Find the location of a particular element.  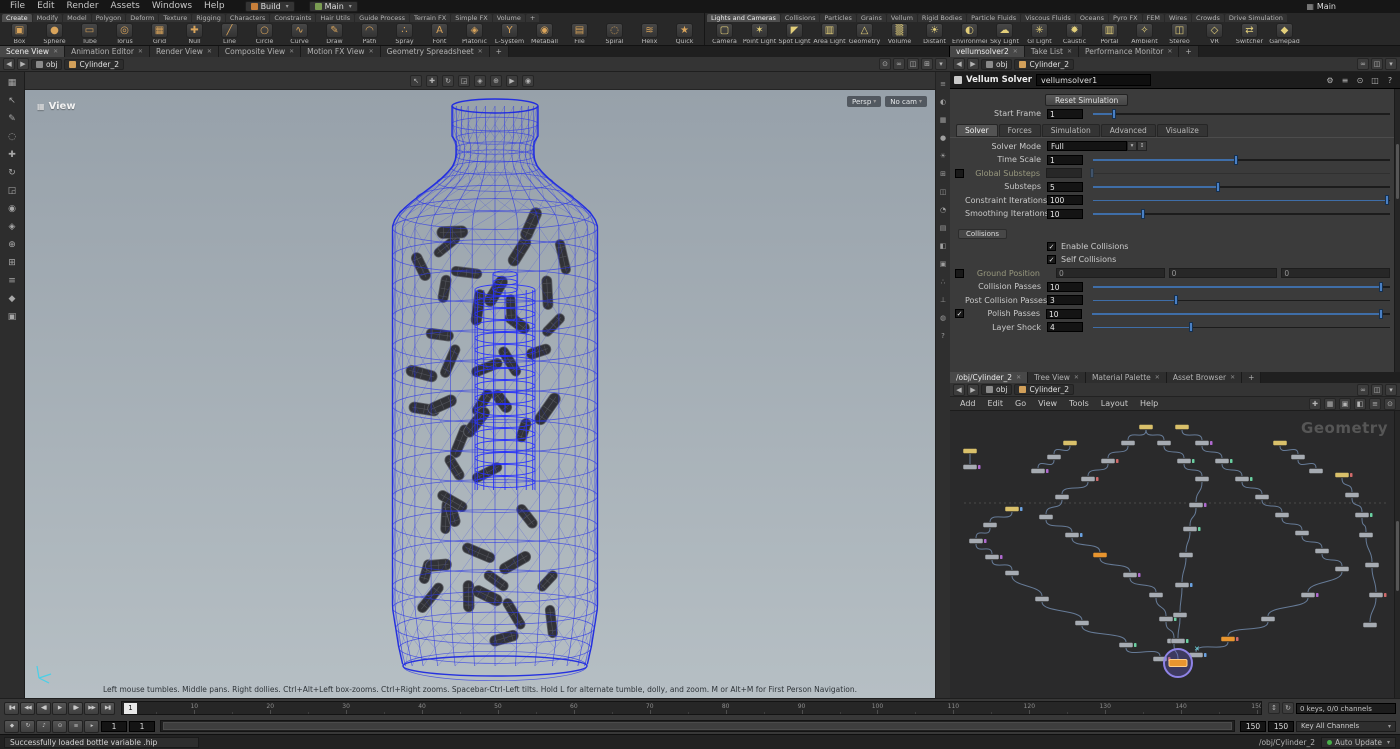

param-field-global-substeps is located at coordinates (1064, 173).